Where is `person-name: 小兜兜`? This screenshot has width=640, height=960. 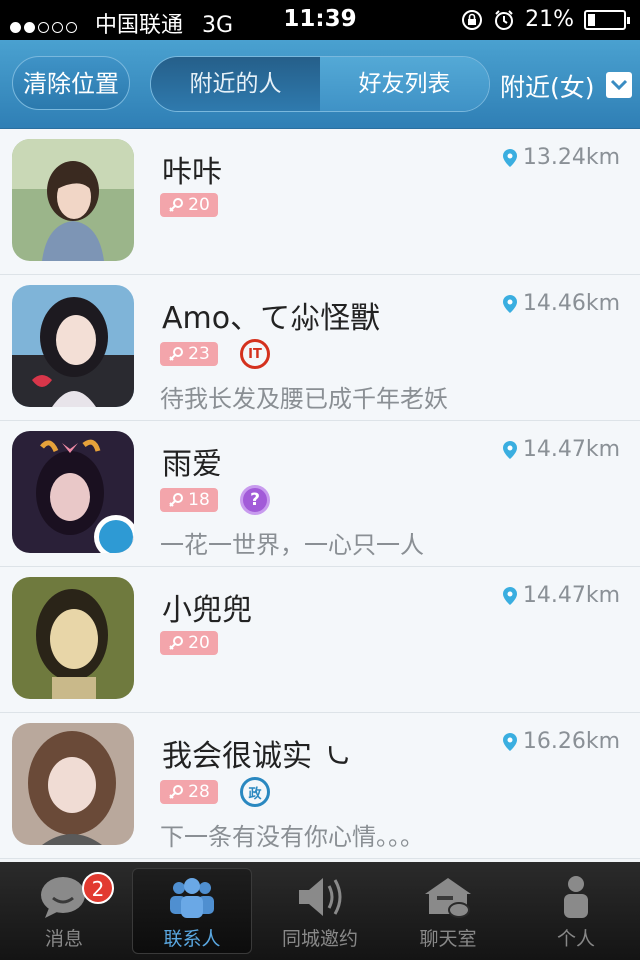 person-name: 小兜兜 is located at coordinates (207, 610).